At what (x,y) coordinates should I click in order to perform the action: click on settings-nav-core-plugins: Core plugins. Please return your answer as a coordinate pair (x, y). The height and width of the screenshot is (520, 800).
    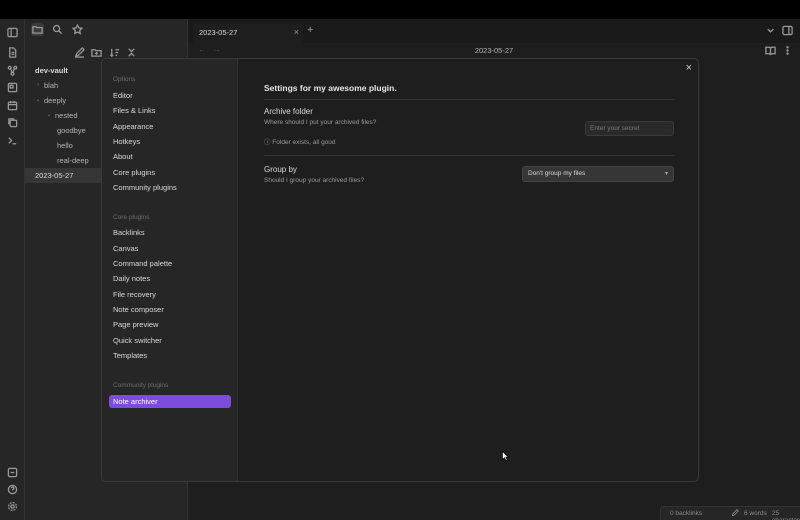
    Looking at the image, I should click on (170, 172).